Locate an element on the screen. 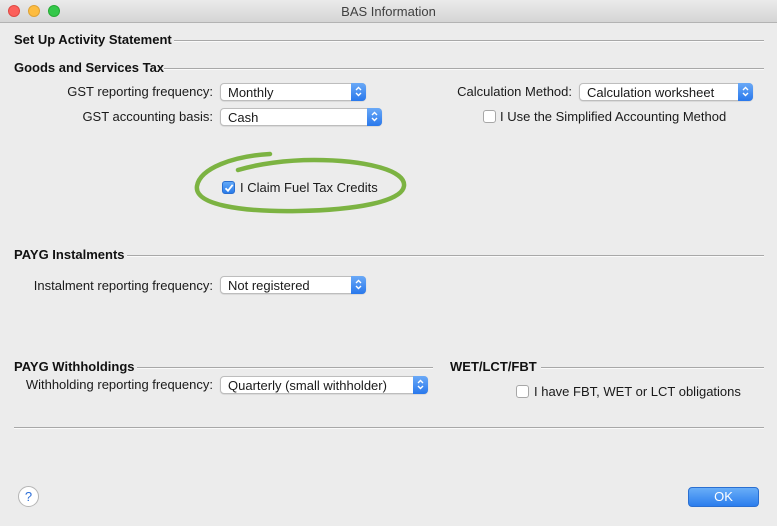 The width and height of the screenshot is (777, 526). footer-divider is located at coordinates (389, 428).